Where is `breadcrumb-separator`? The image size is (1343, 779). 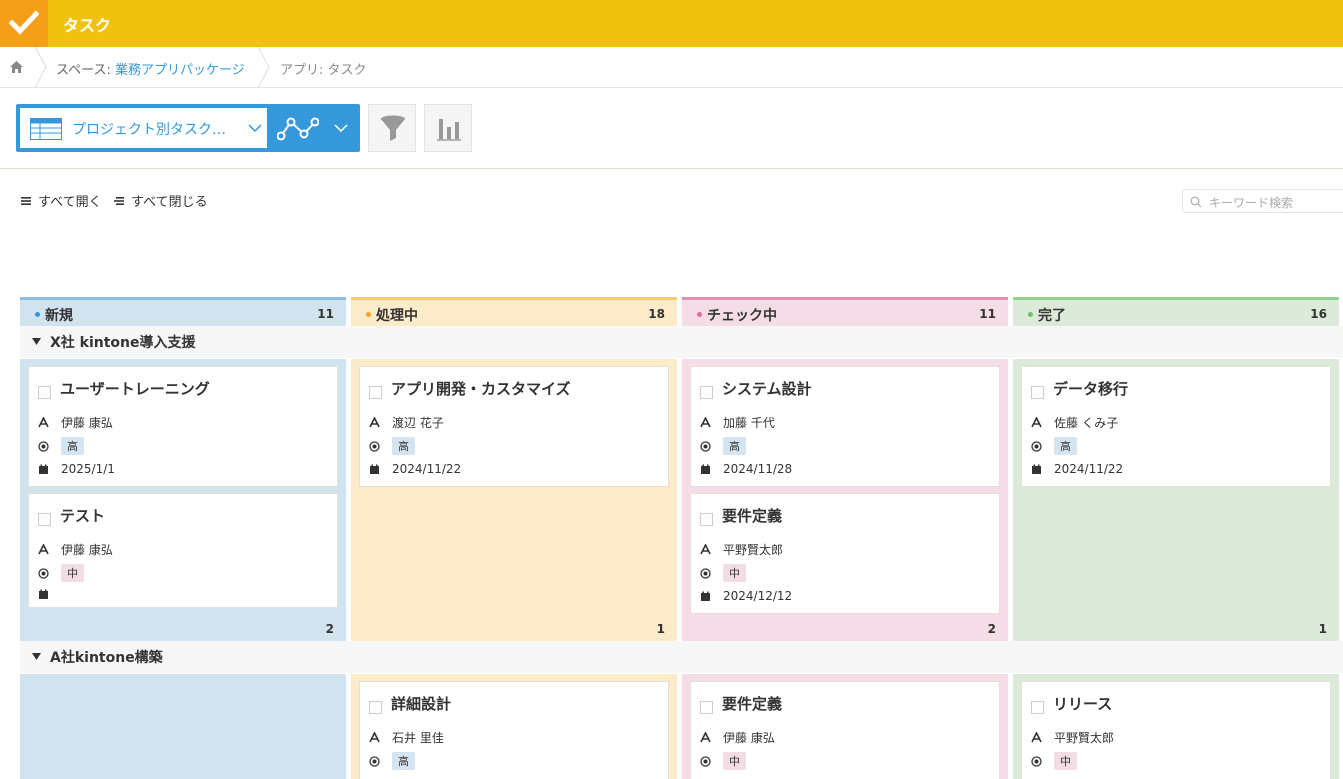 breadcrumb-separator is located at coordinates (40, 67).